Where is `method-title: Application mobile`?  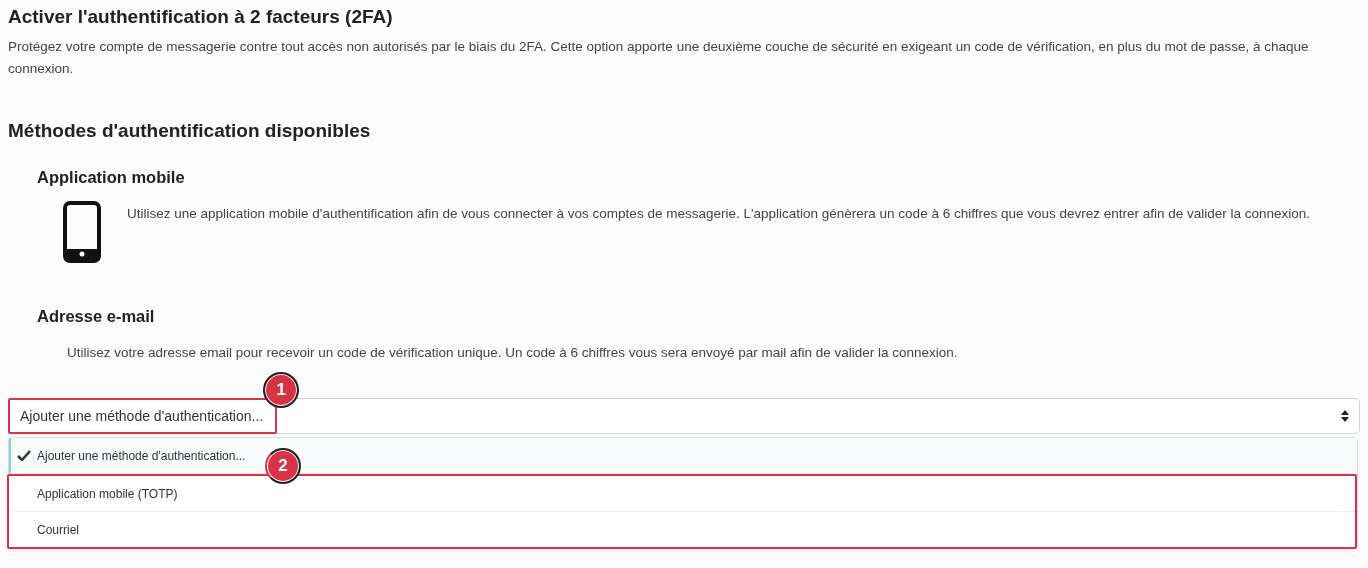 method-title: Application mobile is located at coordinates (111, 177).